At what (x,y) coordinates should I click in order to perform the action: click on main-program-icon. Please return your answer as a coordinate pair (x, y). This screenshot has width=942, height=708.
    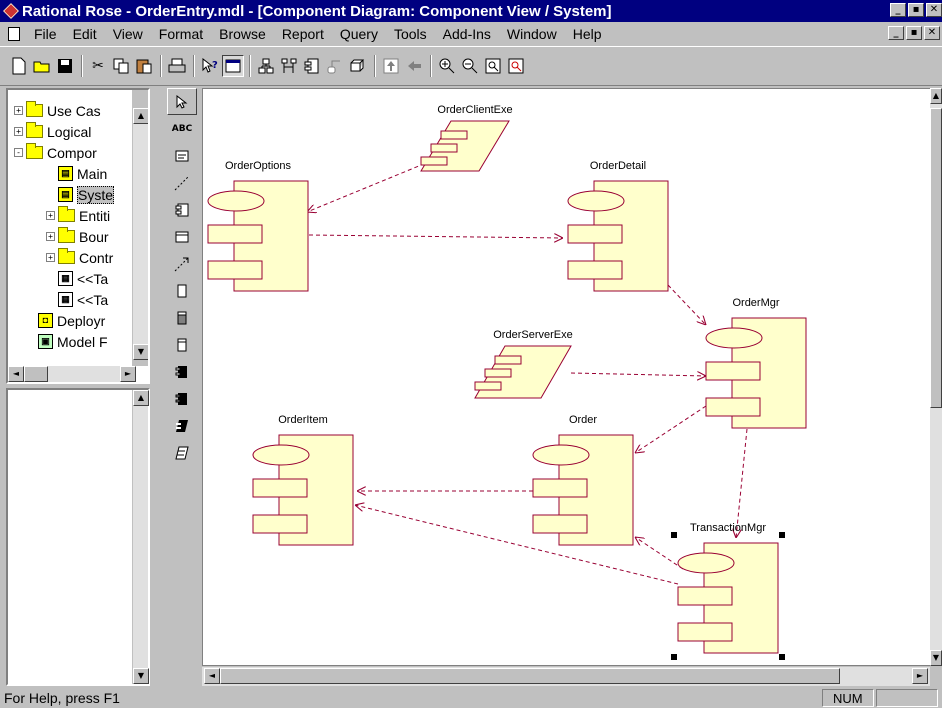
    Looking at the image, I should click on (182, 344).